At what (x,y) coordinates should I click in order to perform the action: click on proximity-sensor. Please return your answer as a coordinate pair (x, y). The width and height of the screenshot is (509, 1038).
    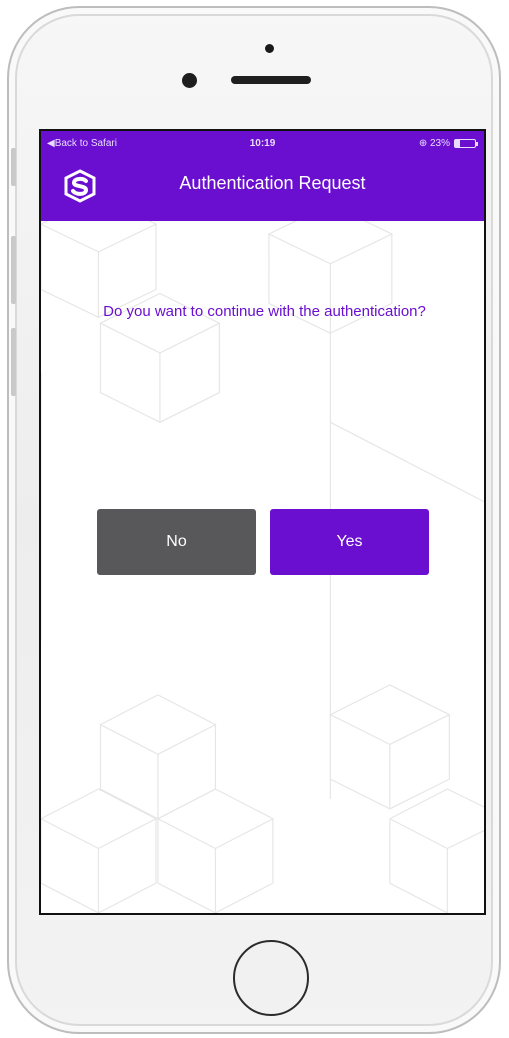
    Looking at the image, I should click on (269, 48).